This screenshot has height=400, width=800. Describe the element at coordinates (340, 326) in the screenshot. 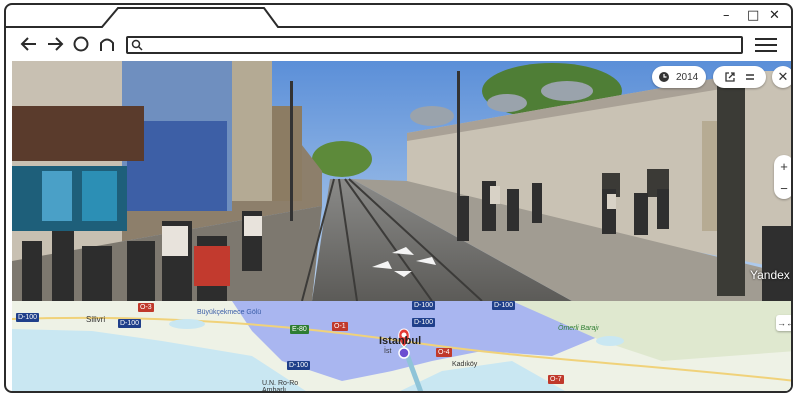

I see `road-sign: O-1` at that location.